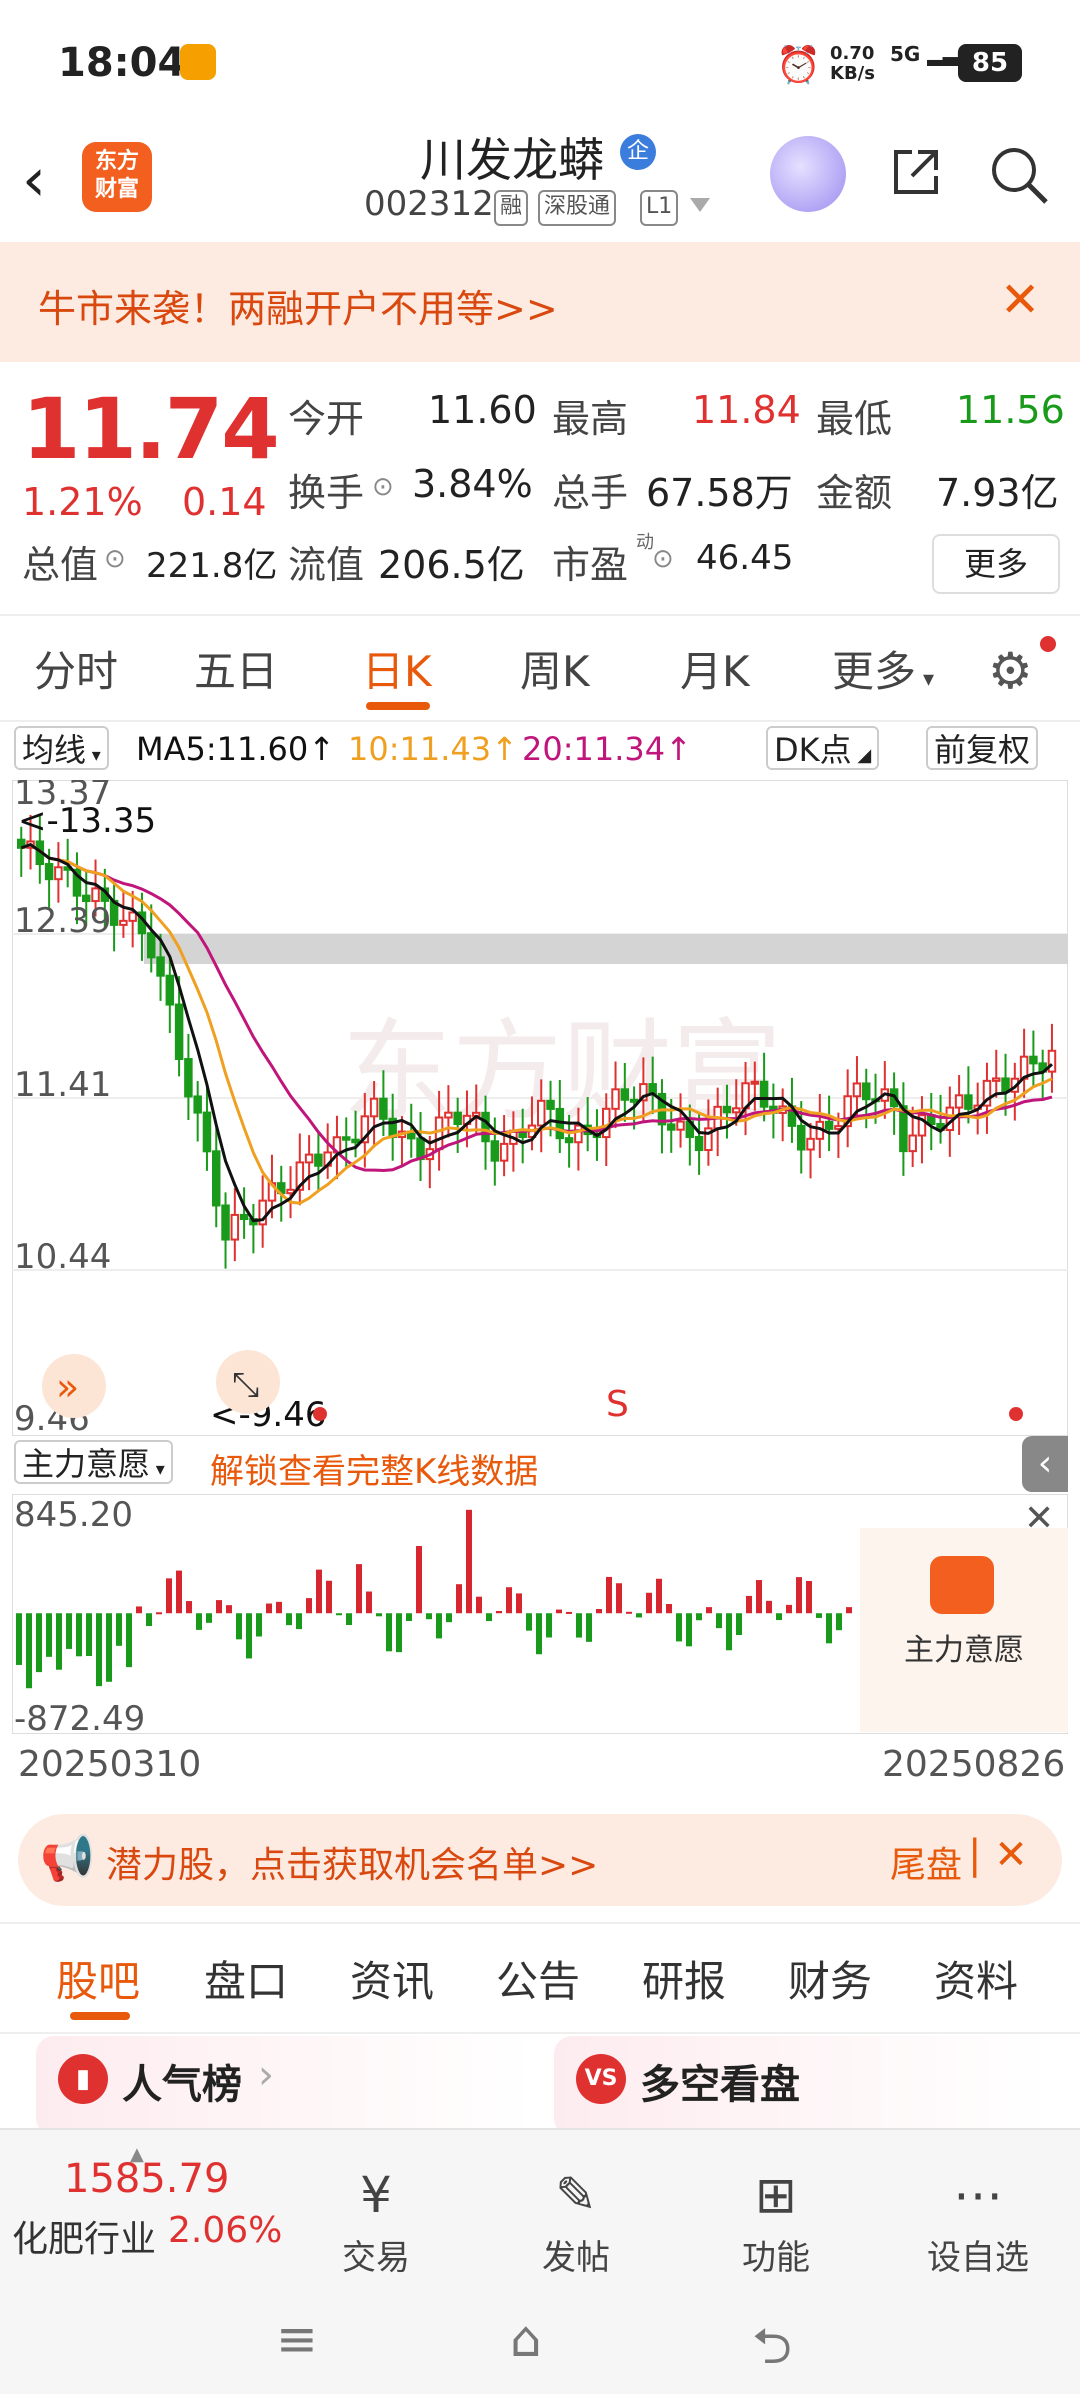 This screenshot has height=2395, width=1080. What do you see at coordinates (776, 2219) in the screenshot?
I see `nav-functions: ⊞ 功能` at bounding box center [776, 2219].